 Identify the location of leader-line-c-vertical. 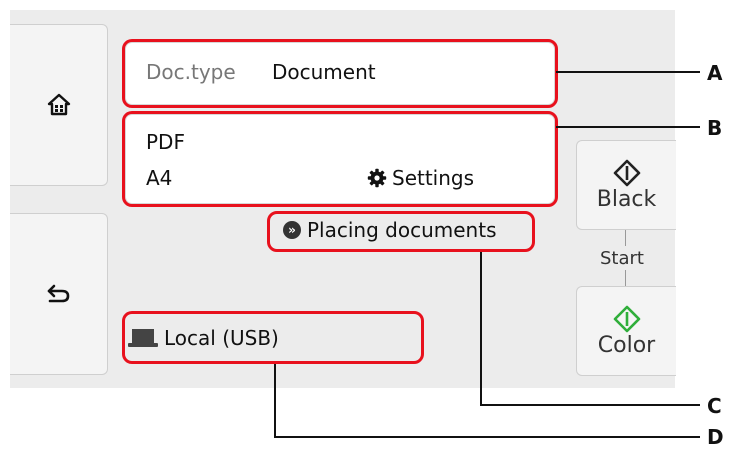
(481, 329).